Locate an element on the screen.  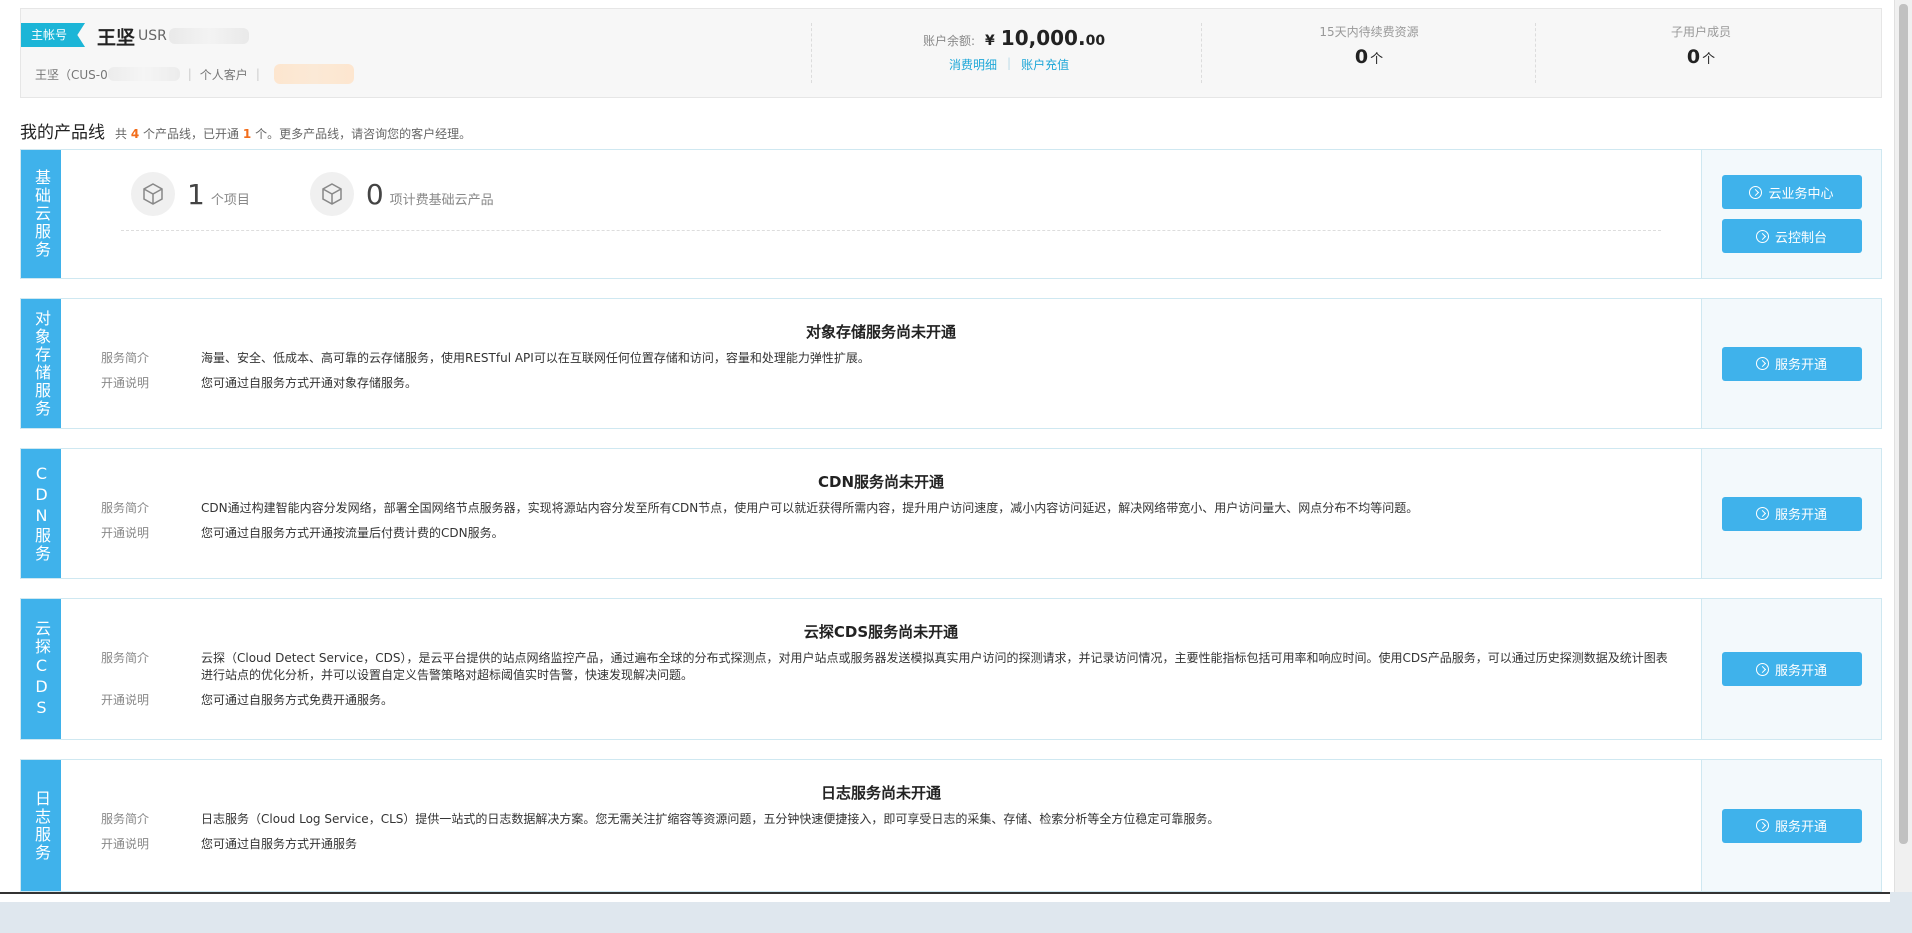
panel-body: 1 个项目 0 项计费基础云产品 is located at coordinates (881, 214).